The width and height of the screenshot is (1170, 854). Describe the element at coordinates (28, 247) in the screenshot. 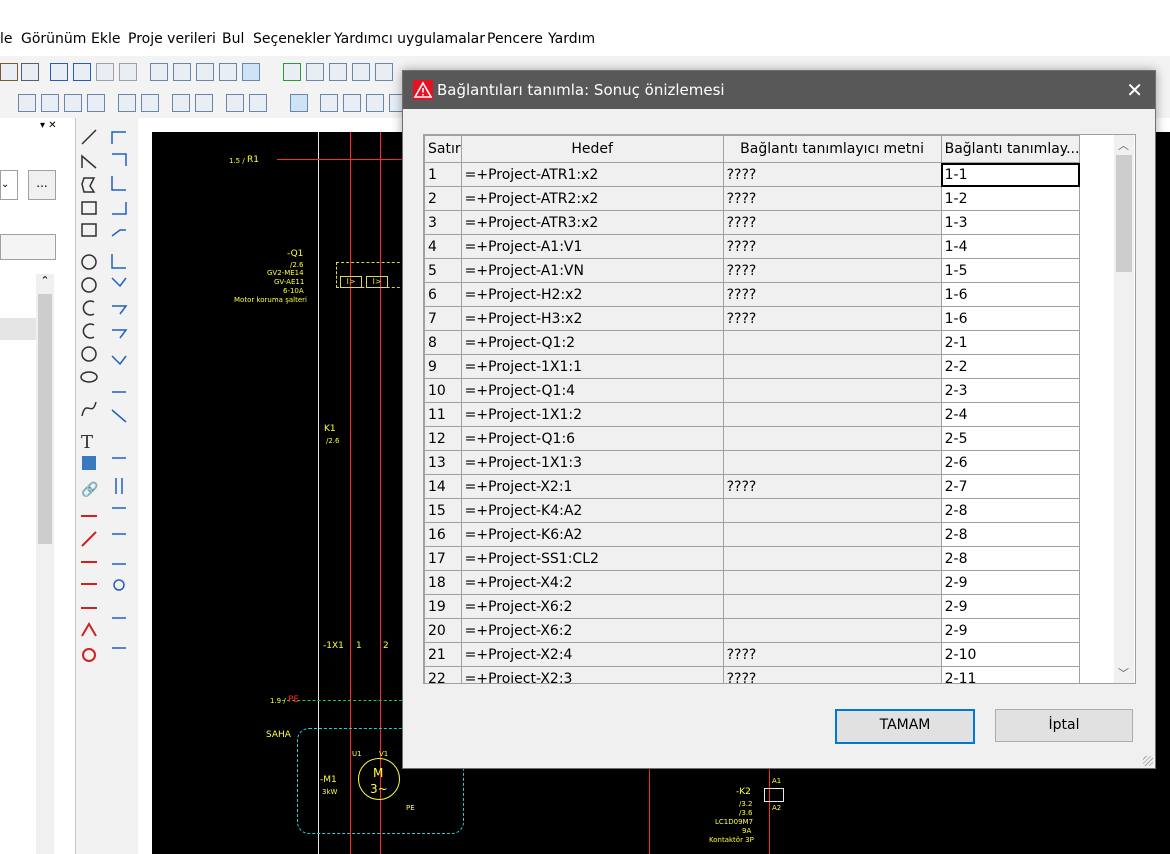

I see `search-field` at that location.